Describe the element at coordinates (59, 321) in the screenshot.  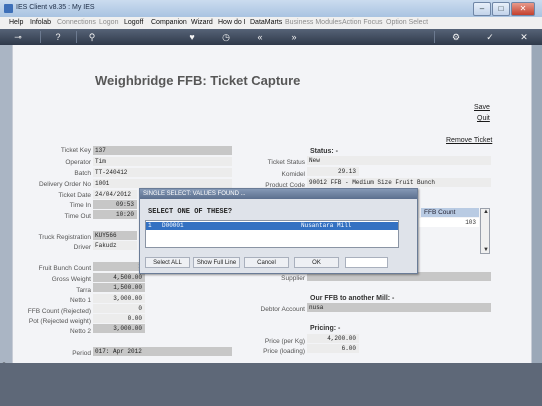
I see `pot-rejected-label: Pot (Rejected weight)` at that location.